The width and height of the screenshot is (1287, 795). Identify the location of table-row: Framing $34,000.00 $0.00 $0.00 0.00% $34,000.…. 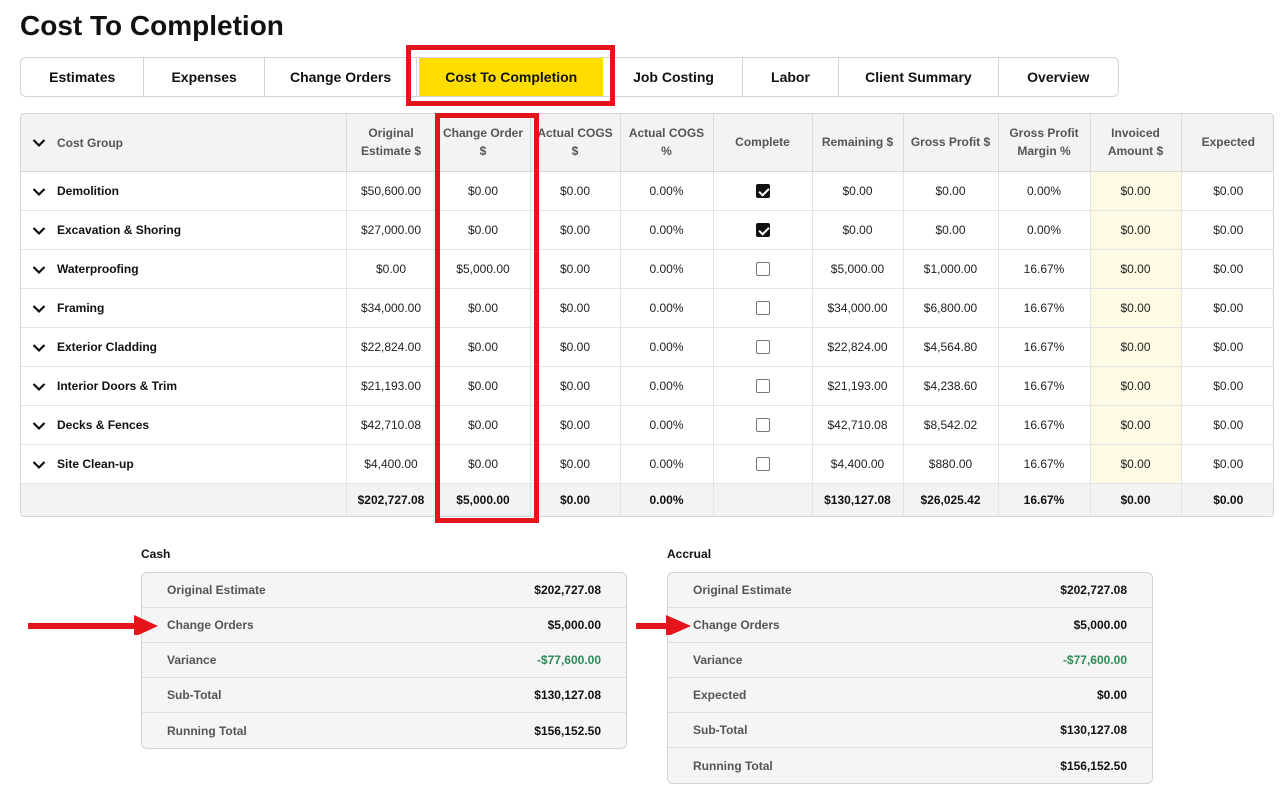
(647, 308).